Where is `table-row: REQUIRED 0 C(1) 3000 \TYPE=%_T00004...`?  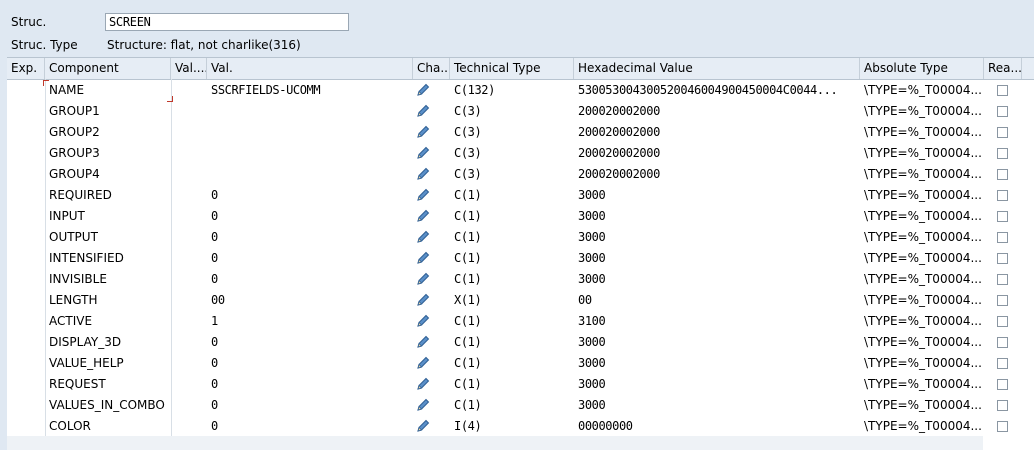
table-row: REQUIRED 0 C(1) 3000 \TYPE=%_T00004... is located at coordinates (520, 195).